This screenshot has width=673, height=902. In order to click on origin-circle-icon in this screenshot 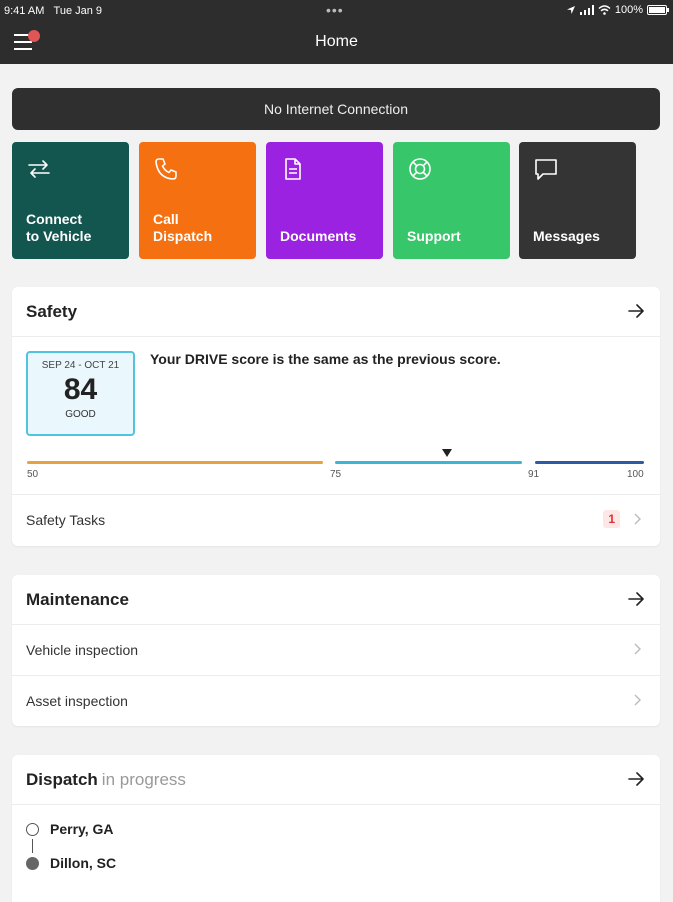, I will do `click(32, 829)`.